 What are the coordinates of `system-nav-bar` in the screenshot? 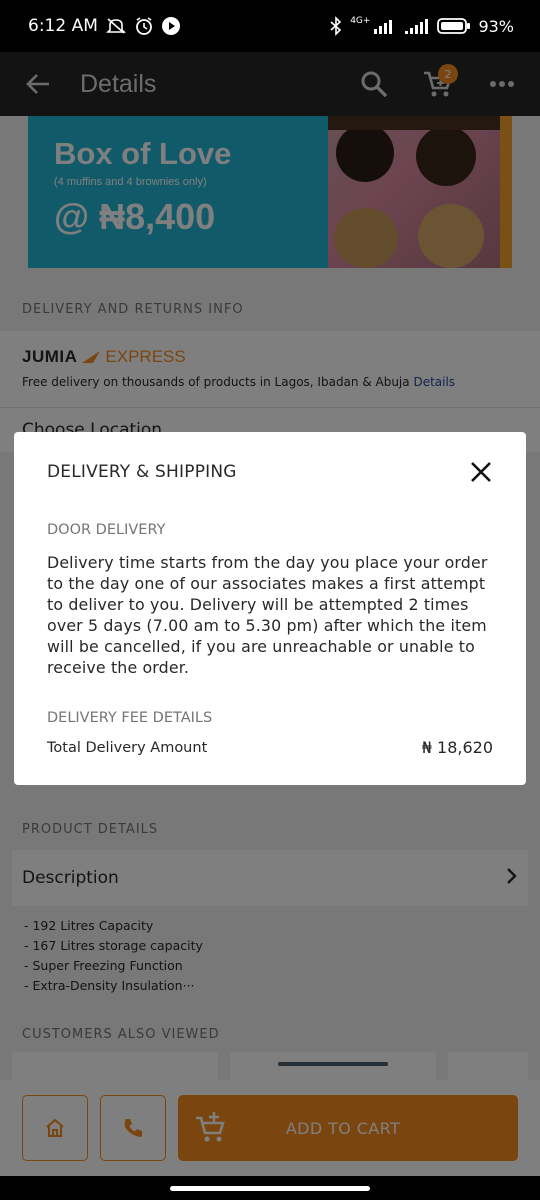 It's located at (270, 1188).